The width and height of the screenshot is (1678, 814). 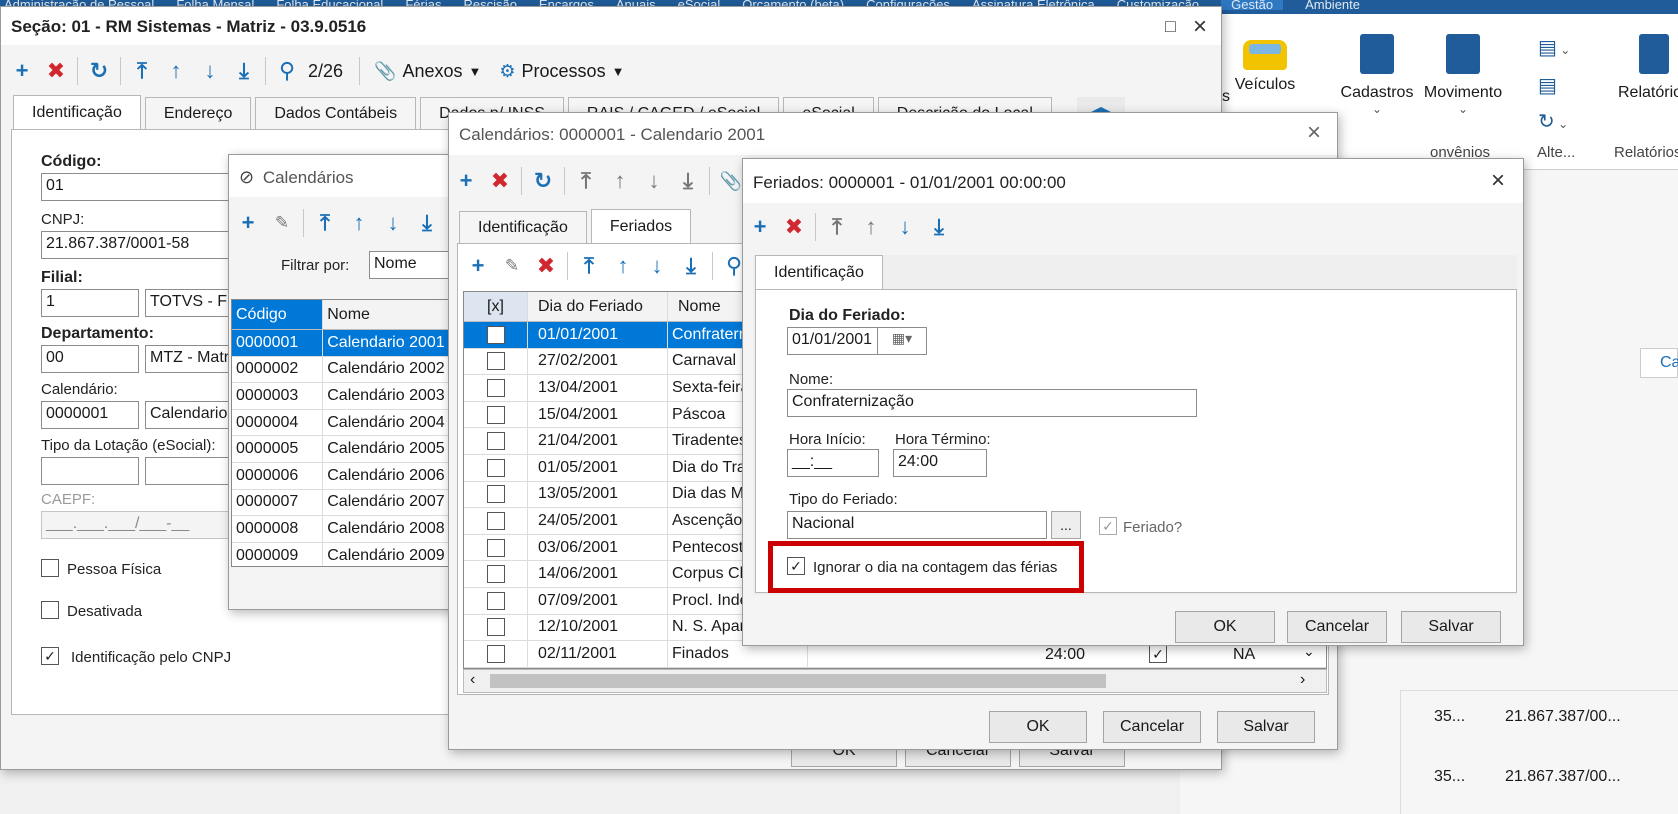 I want to click on refresh-icon: ↻, so click(x=99, y=71).